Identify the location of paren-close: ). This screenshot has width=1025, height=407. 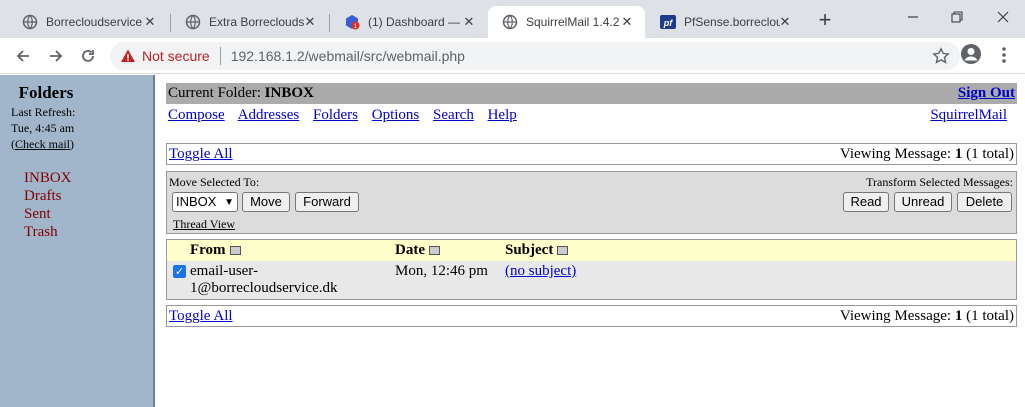
(71, 144).